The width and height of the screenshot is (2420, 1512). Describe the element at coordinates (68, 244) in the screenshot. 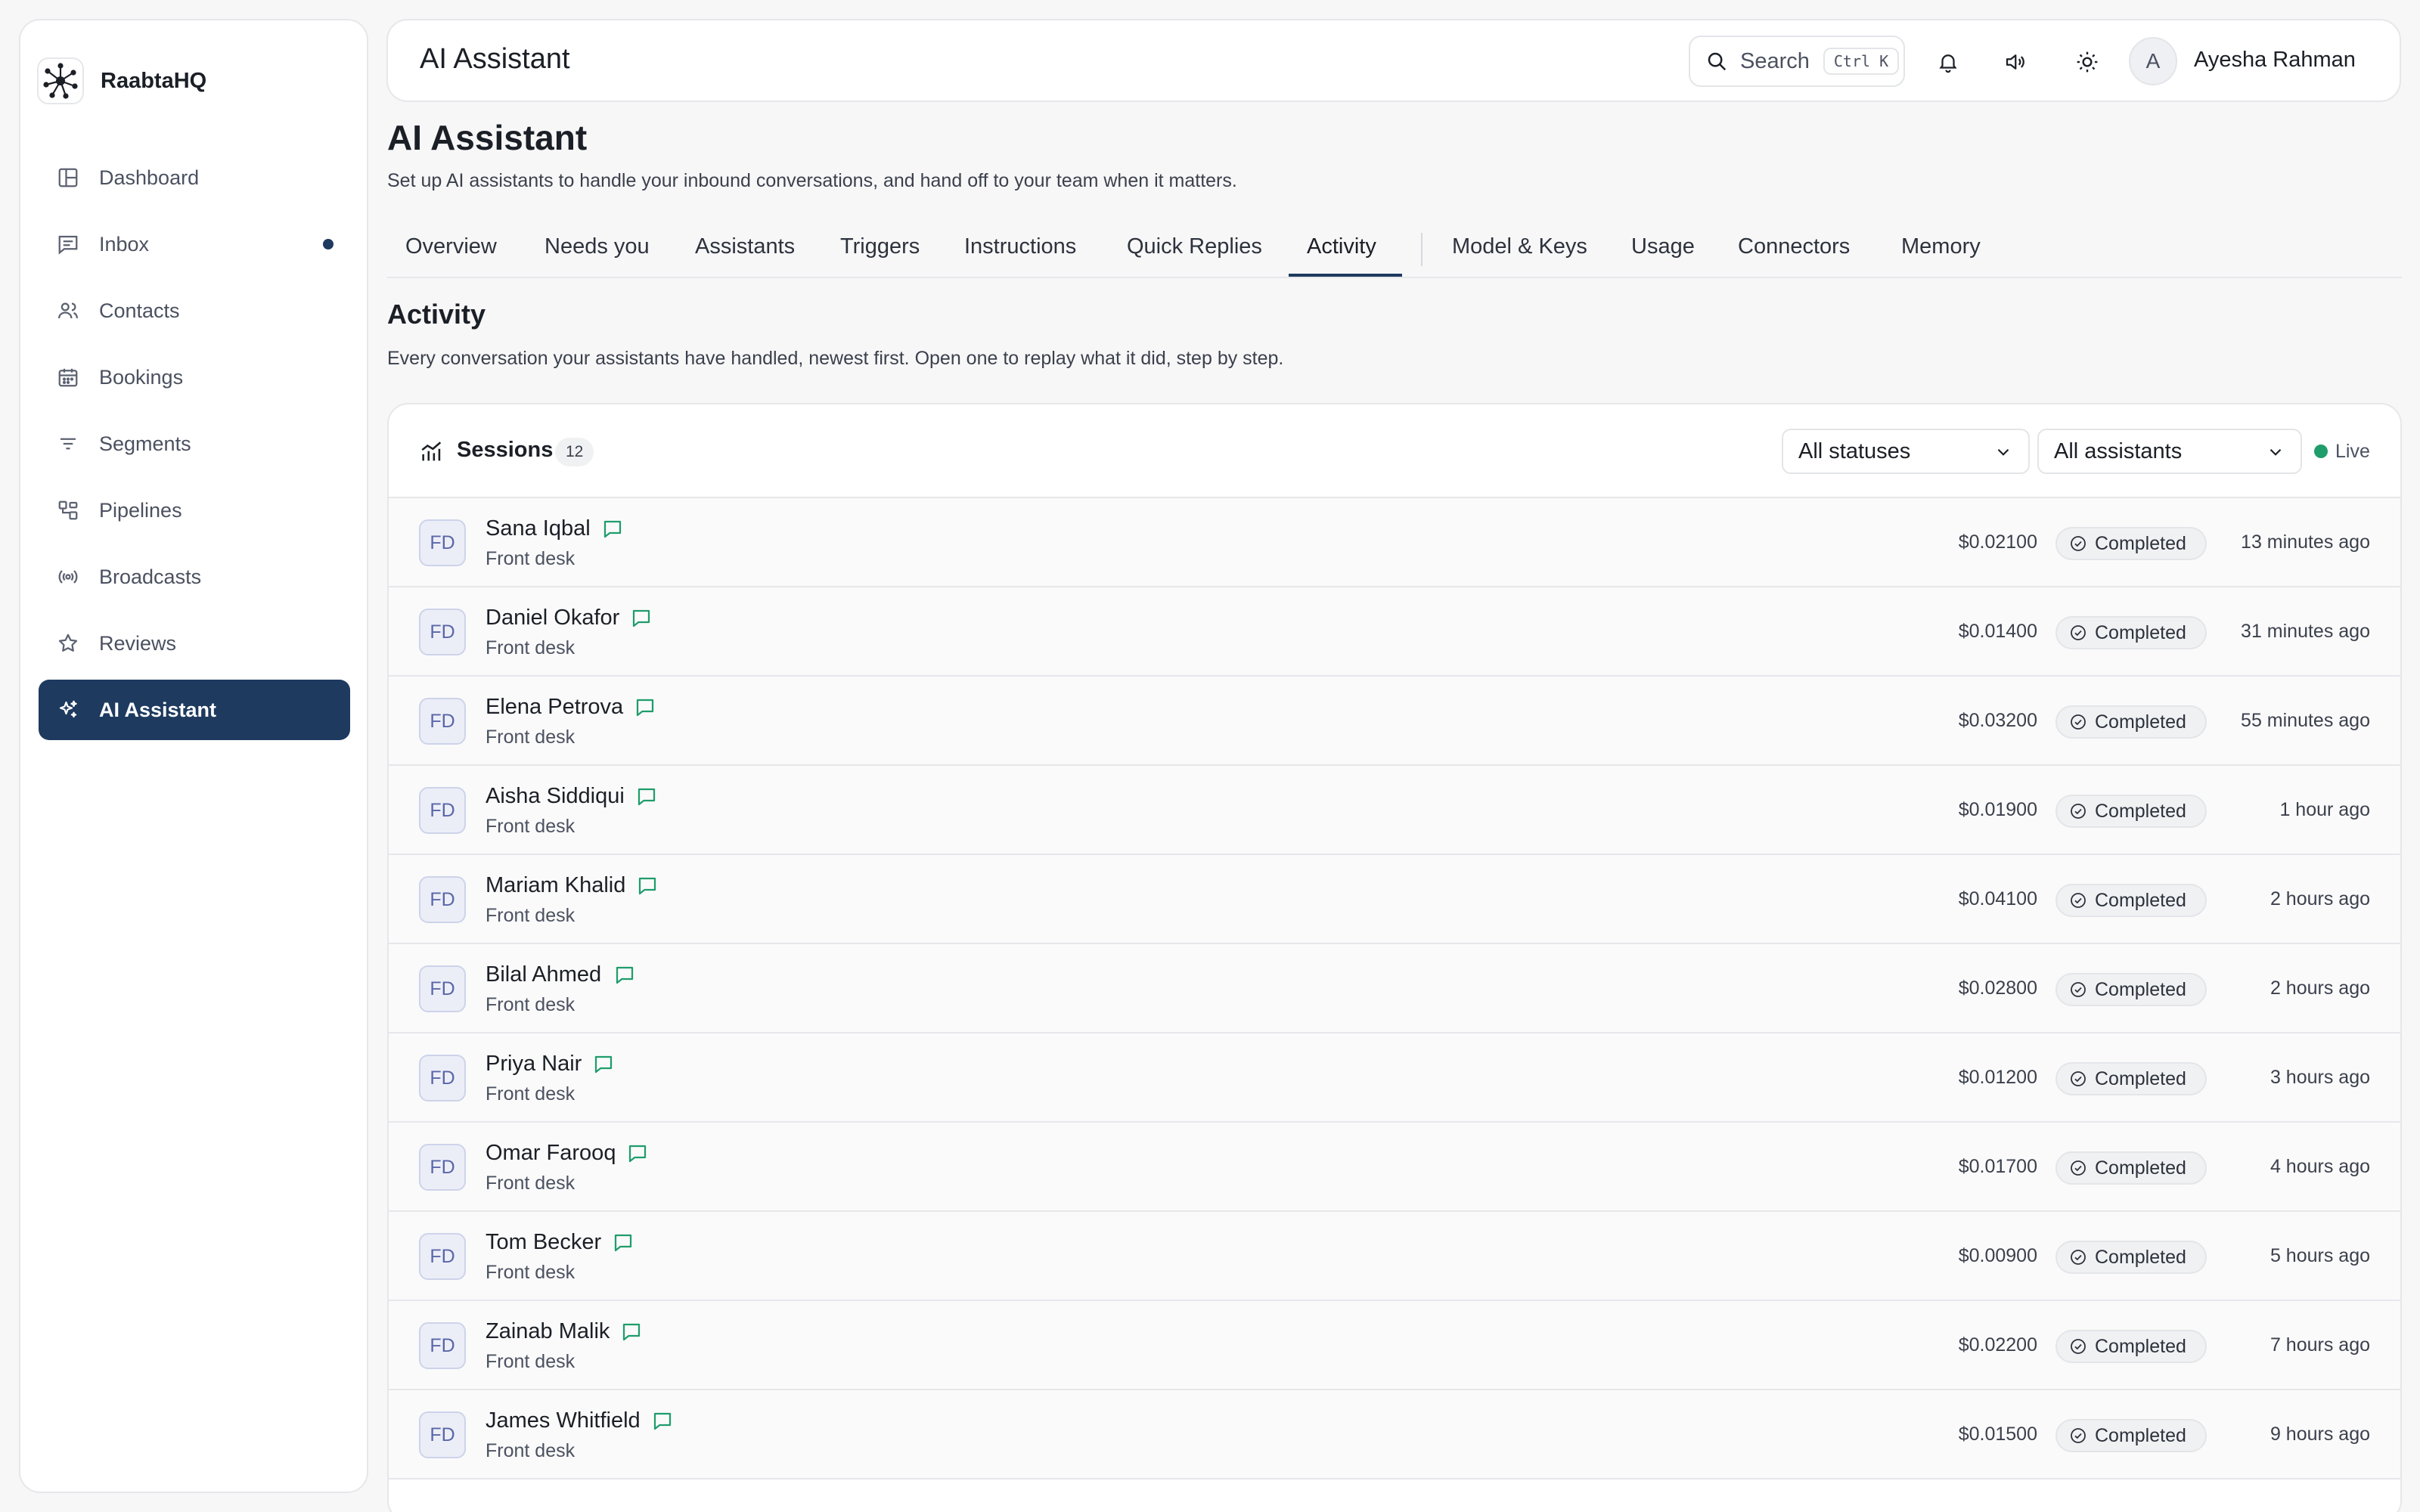

I see `message-square-icon` at that location.